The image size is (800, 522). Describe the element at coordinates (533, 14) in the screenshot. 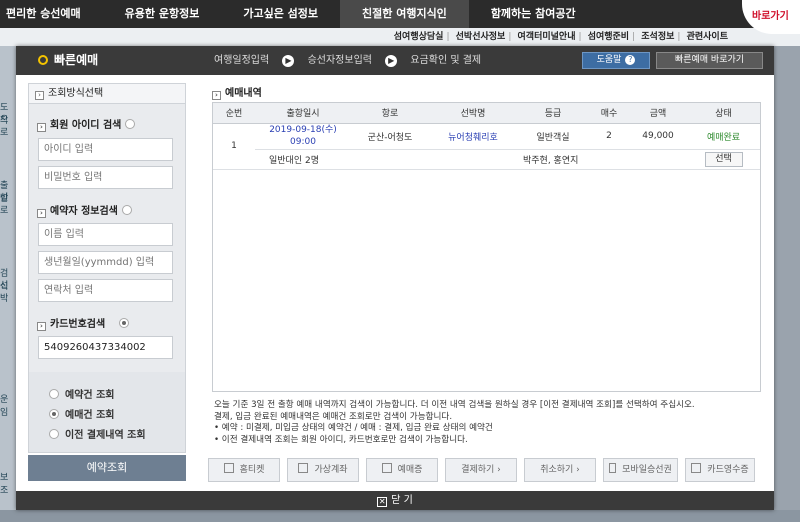

I see `nav-community: 함께하는 참여공간` at that location.